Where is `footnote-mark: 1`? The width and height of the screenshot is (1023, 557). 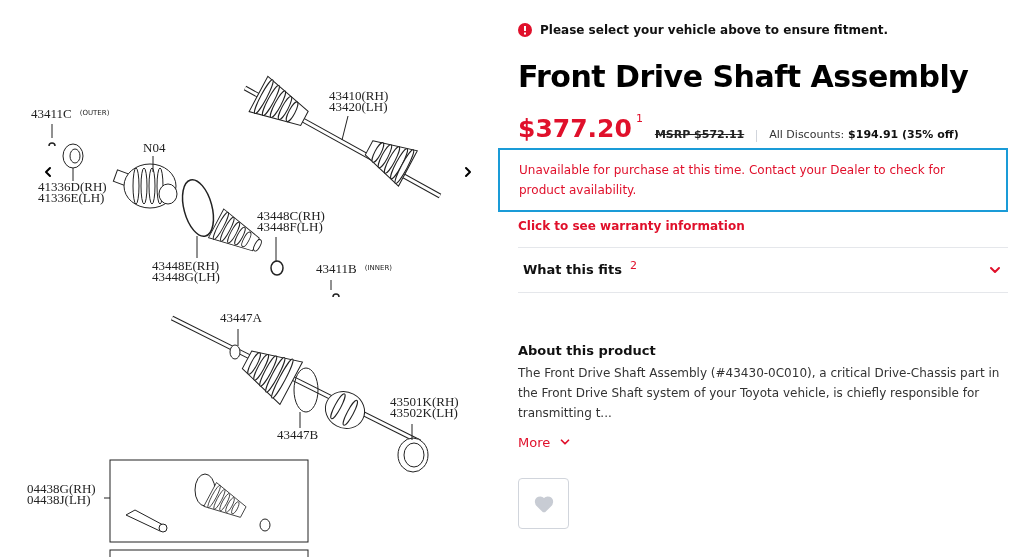
footnote-mark: 1 is located at coordinates (639, 119).